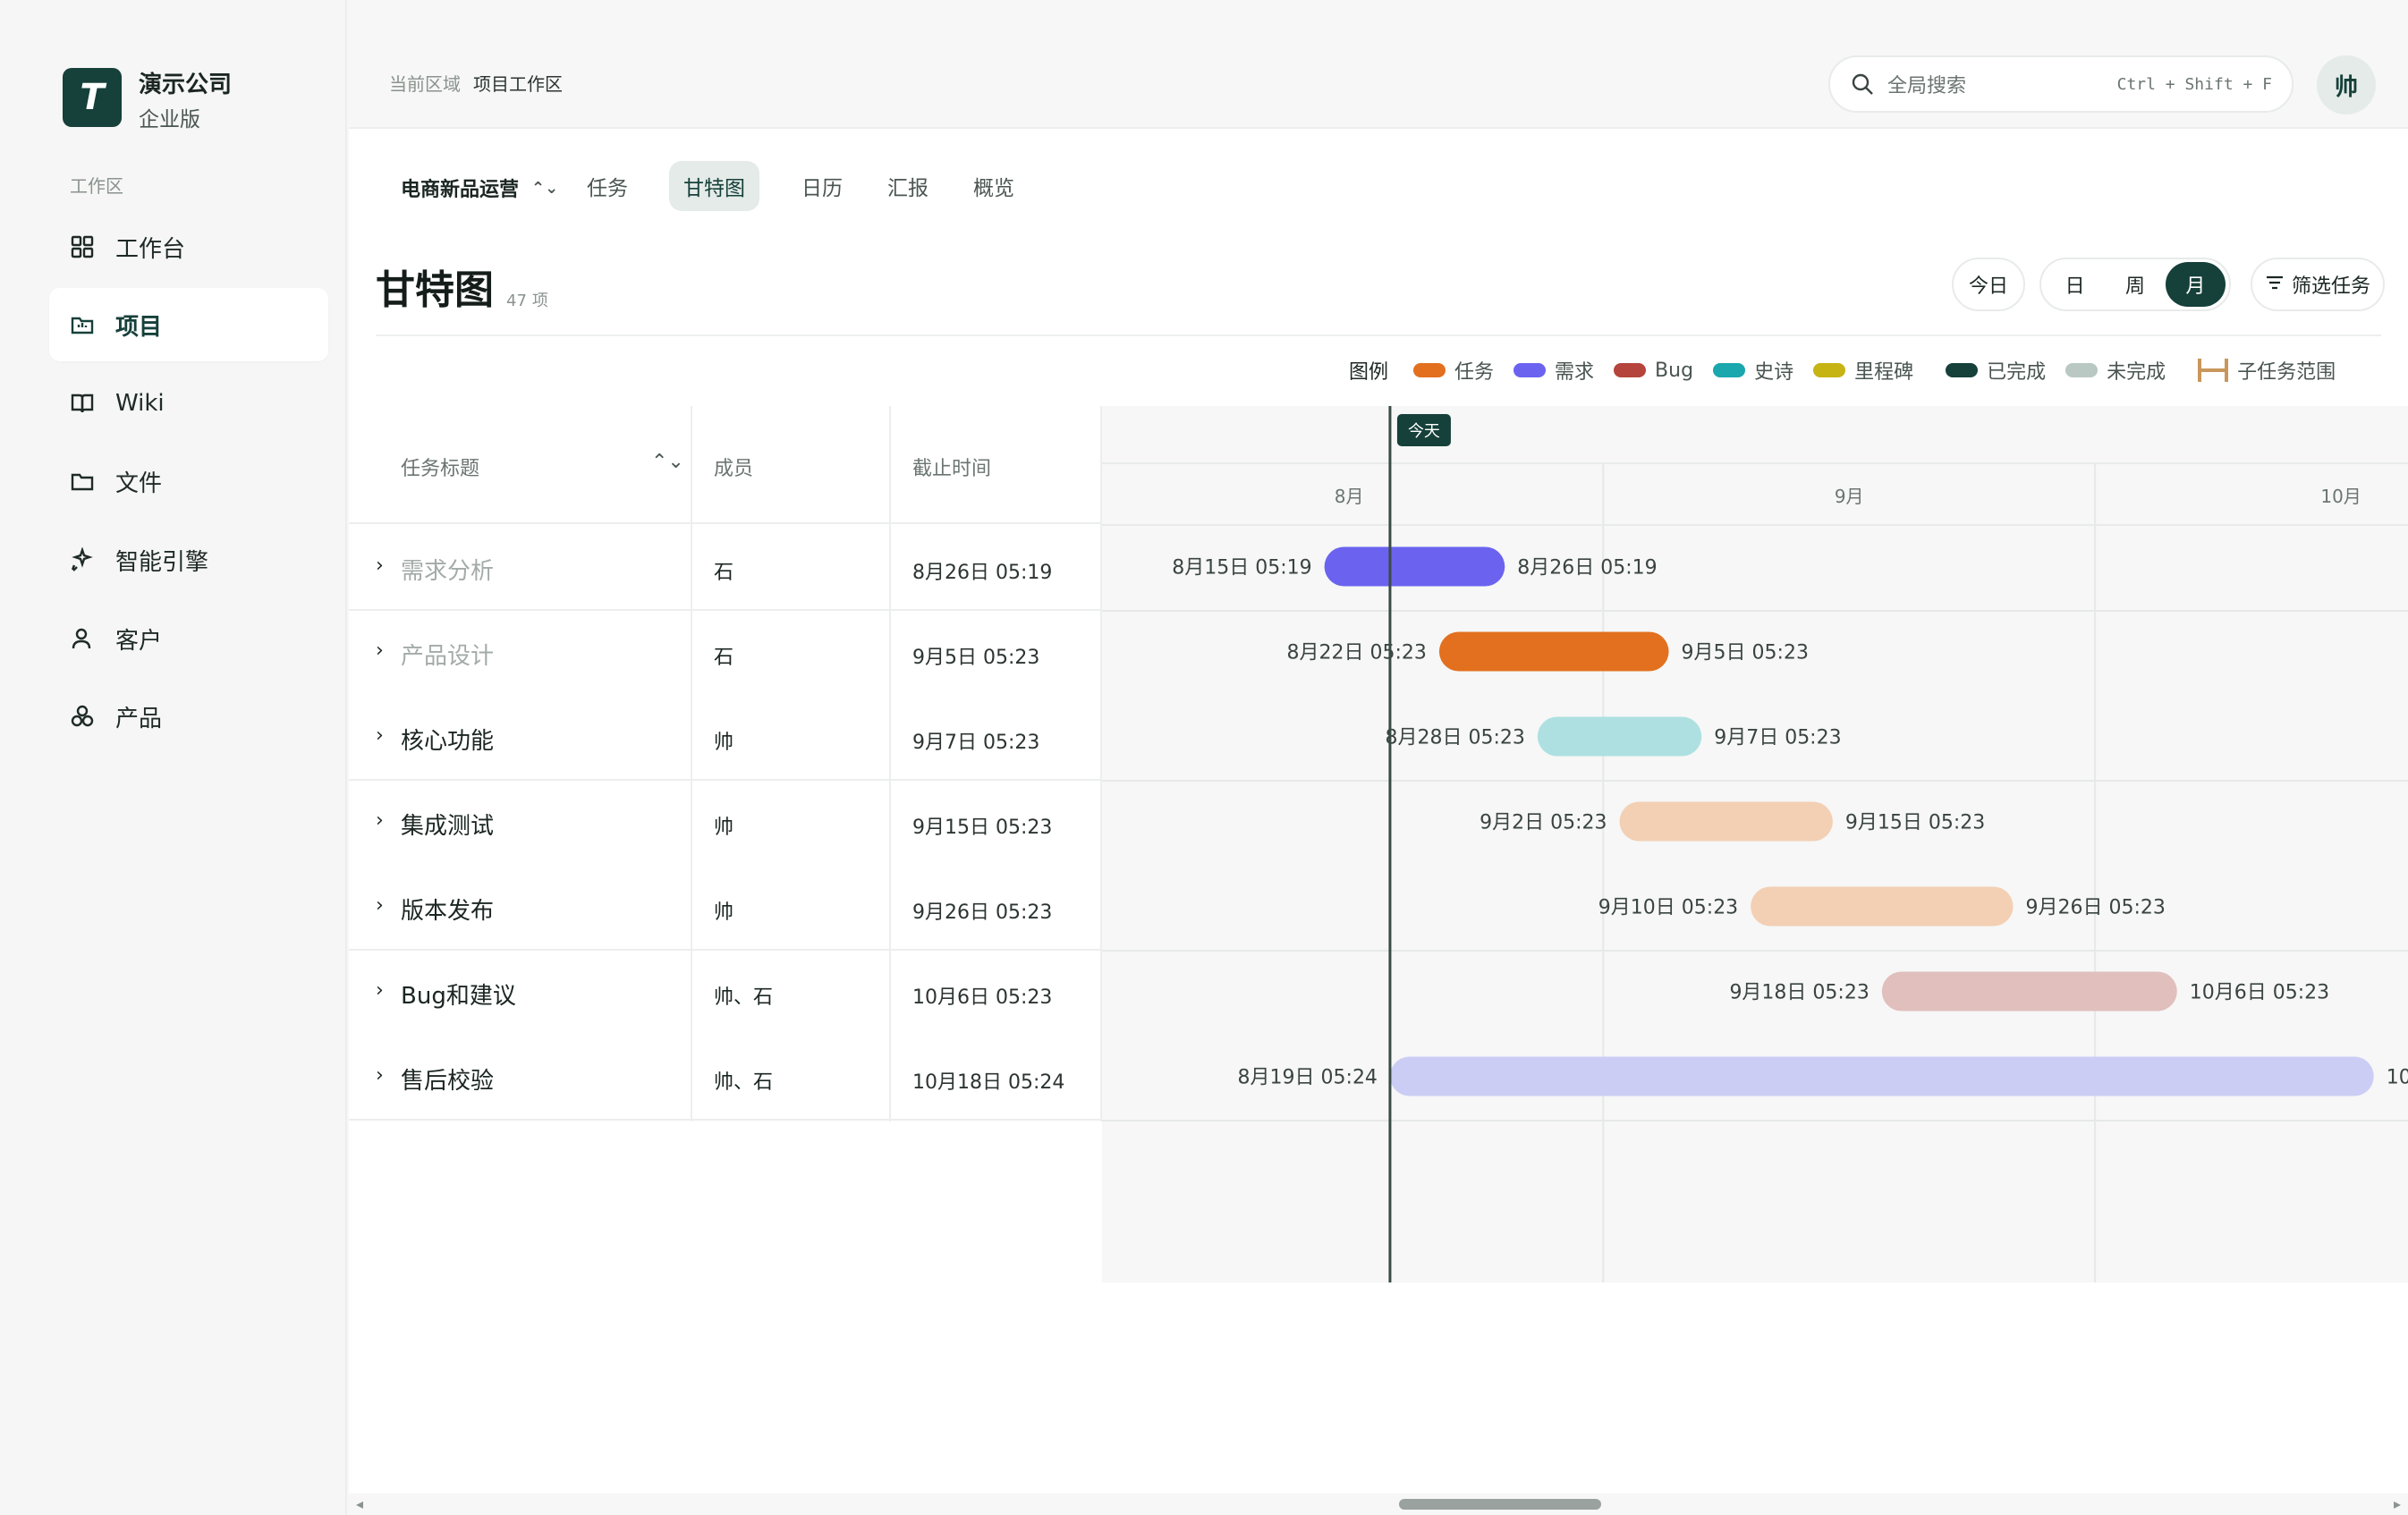  Describe the element at coordinates (448, 1082) in the screenshot. I see `row-title: 售后校验` at that location.